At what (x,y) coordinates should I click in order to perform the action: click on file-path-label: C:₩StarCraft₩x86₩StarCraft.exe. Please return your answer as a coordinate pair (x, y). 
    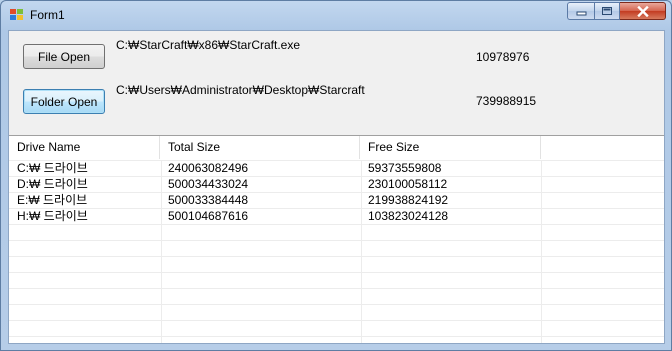
    Looking at the image, I should click on (208, 45).